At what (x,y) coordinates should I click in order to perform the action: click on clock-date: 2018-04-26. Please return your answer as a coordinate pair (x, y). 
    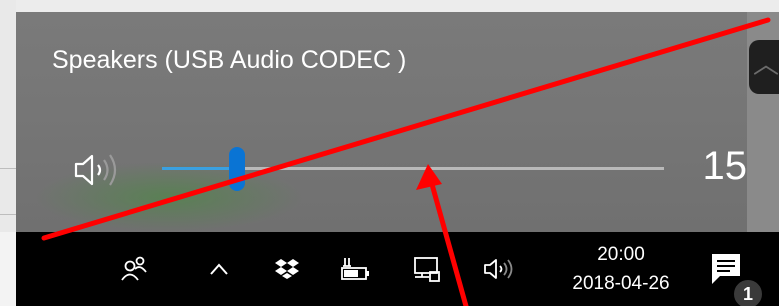
    Looking at the image, I should click on (621, 283).